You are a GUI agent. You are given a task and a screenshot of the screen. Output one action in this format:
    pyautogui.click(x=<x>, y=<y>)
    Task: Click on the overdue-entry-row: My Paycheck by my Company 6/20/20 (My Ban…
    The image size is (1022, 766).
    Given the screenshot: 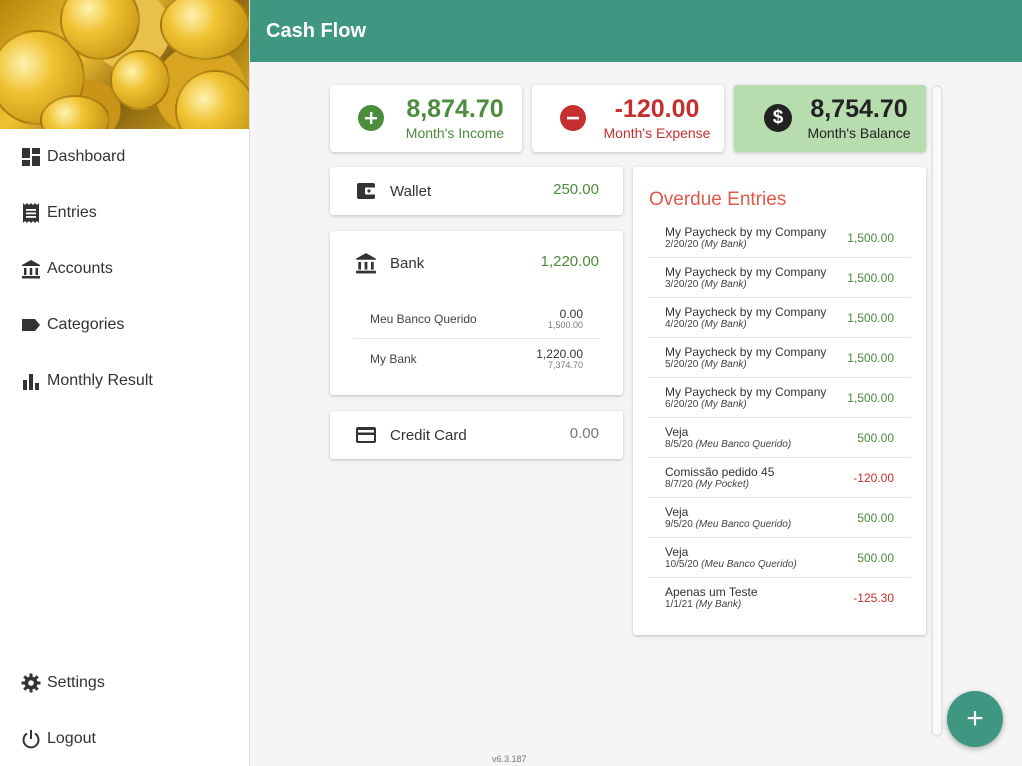 What is the action you would take?
    pyautogui.click(x=779, y=398)
    